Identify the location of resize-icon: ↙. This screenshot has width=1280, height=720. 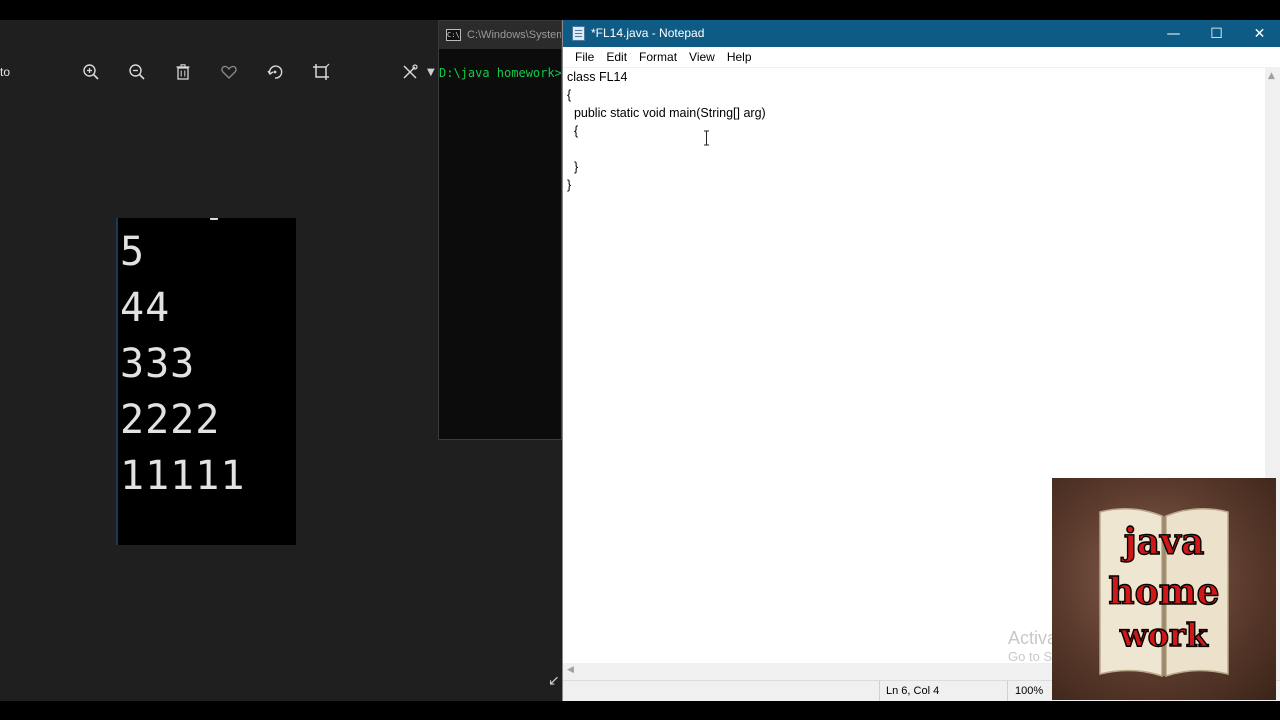
(554, 681).